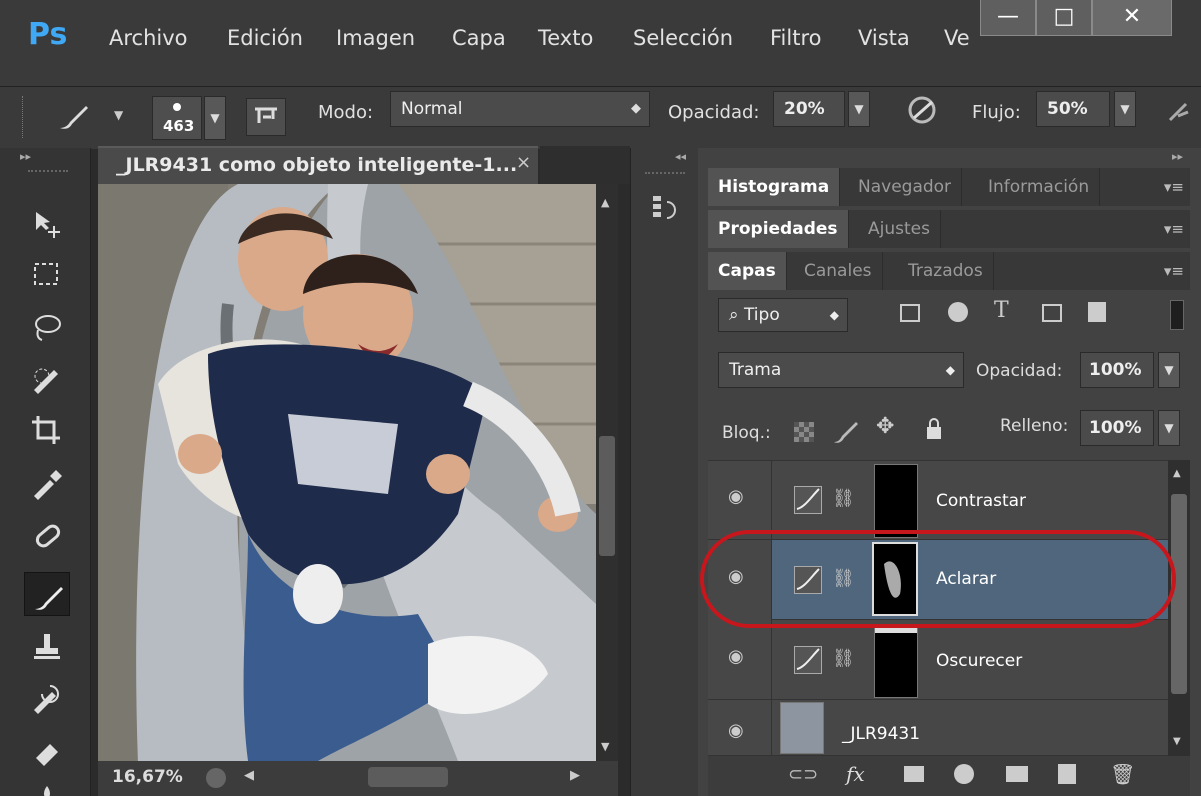 Image resolution: width=1201 pixels, height=796 pixels. What do you see at coordinates (680, 156) in the screenshot?
I see `dock-collapse-icon: ◂◂` at bounding box center [680, 156].